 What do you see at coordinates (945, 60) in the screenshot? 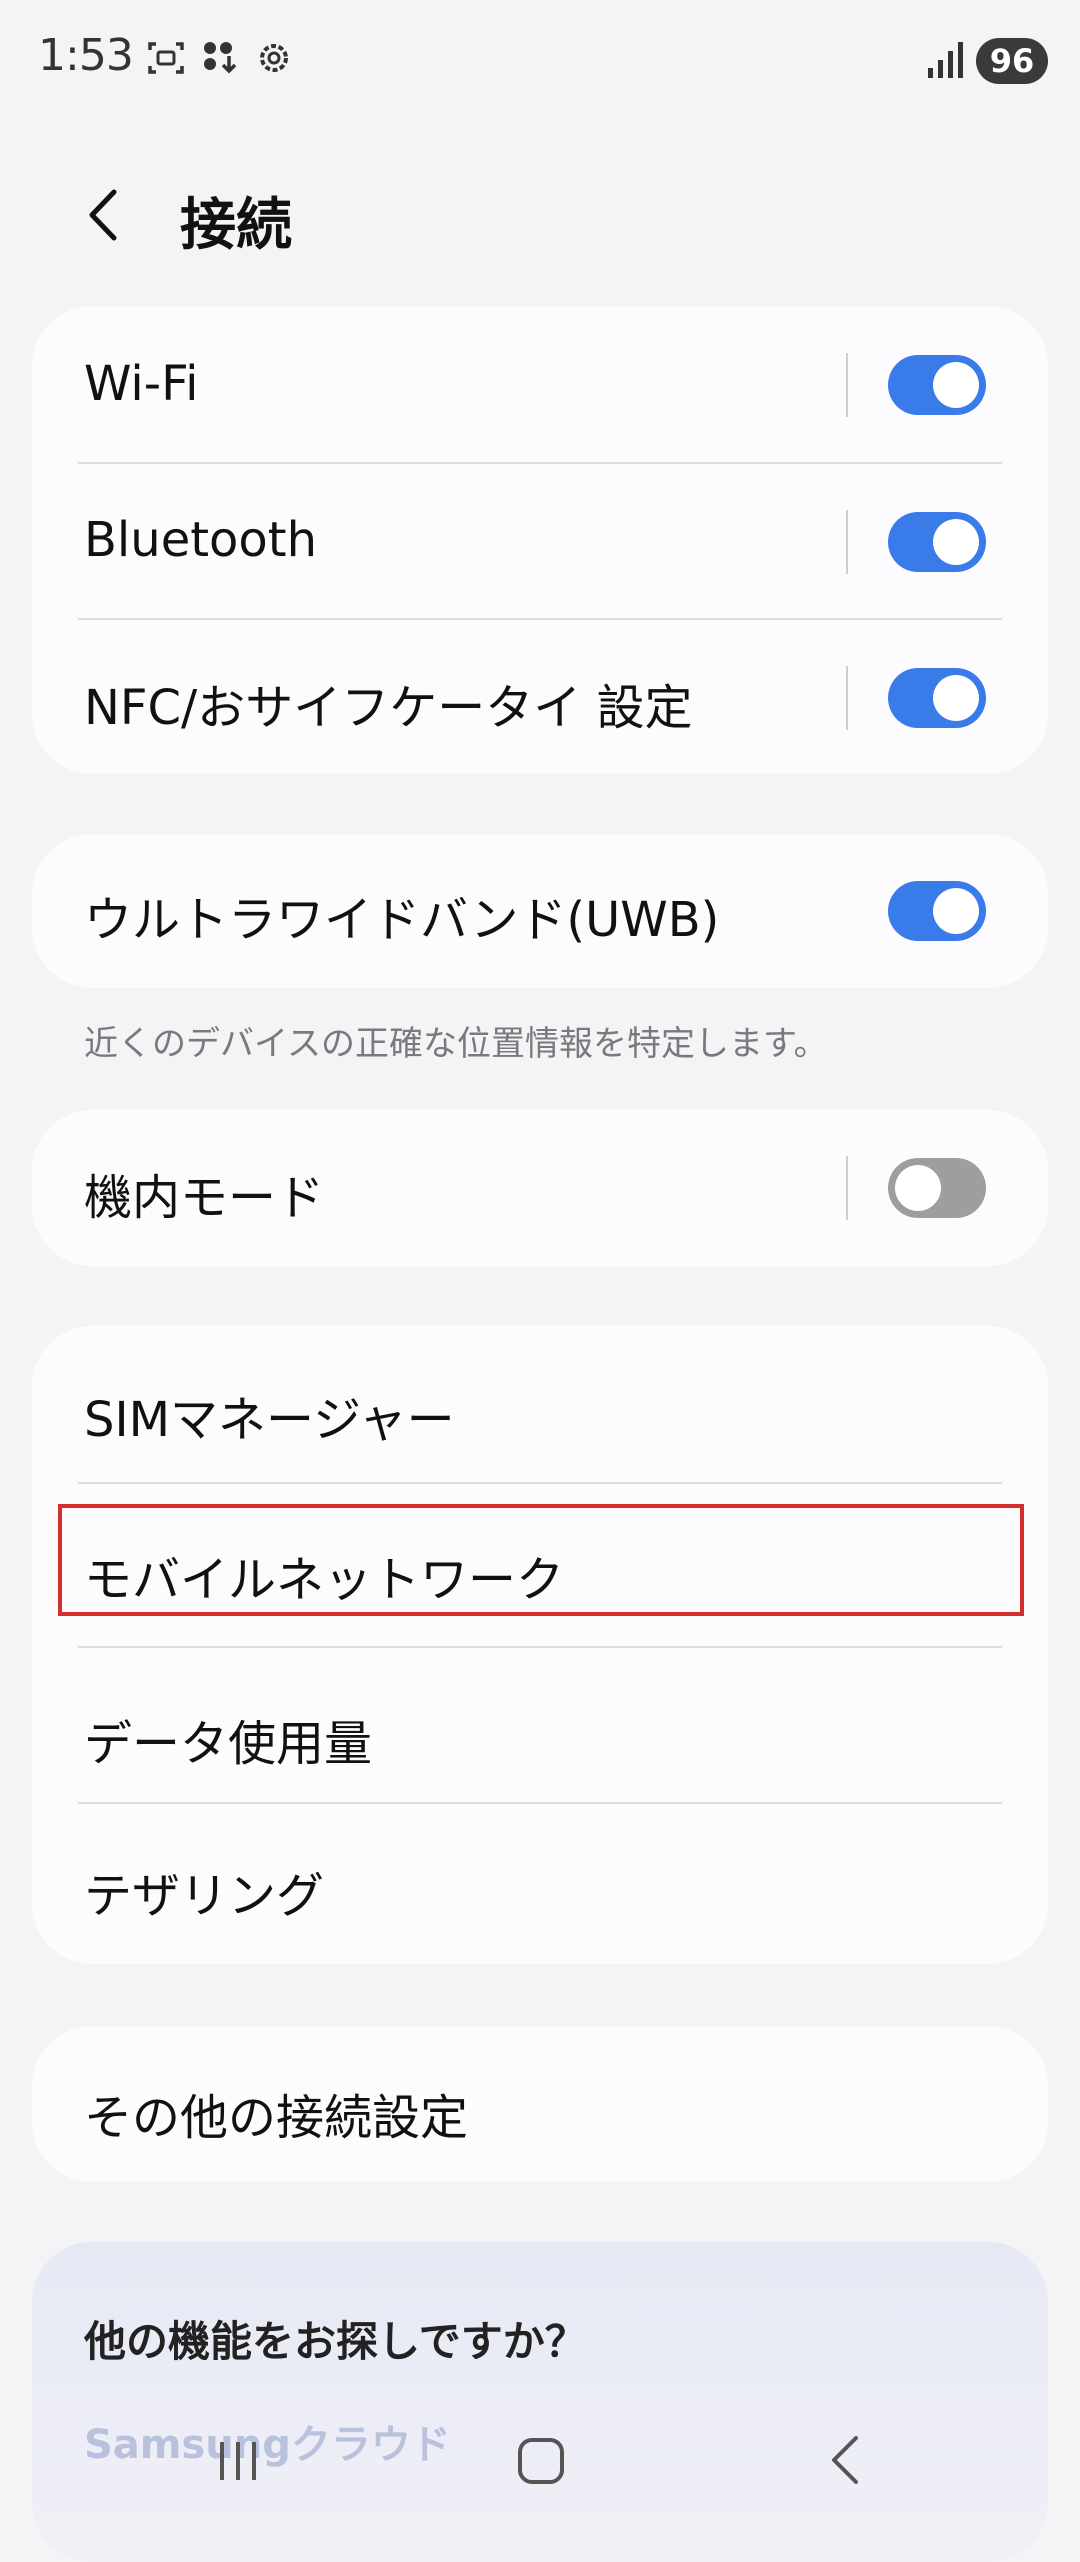
I see `signal-icon` at bounding box center [945, 60].